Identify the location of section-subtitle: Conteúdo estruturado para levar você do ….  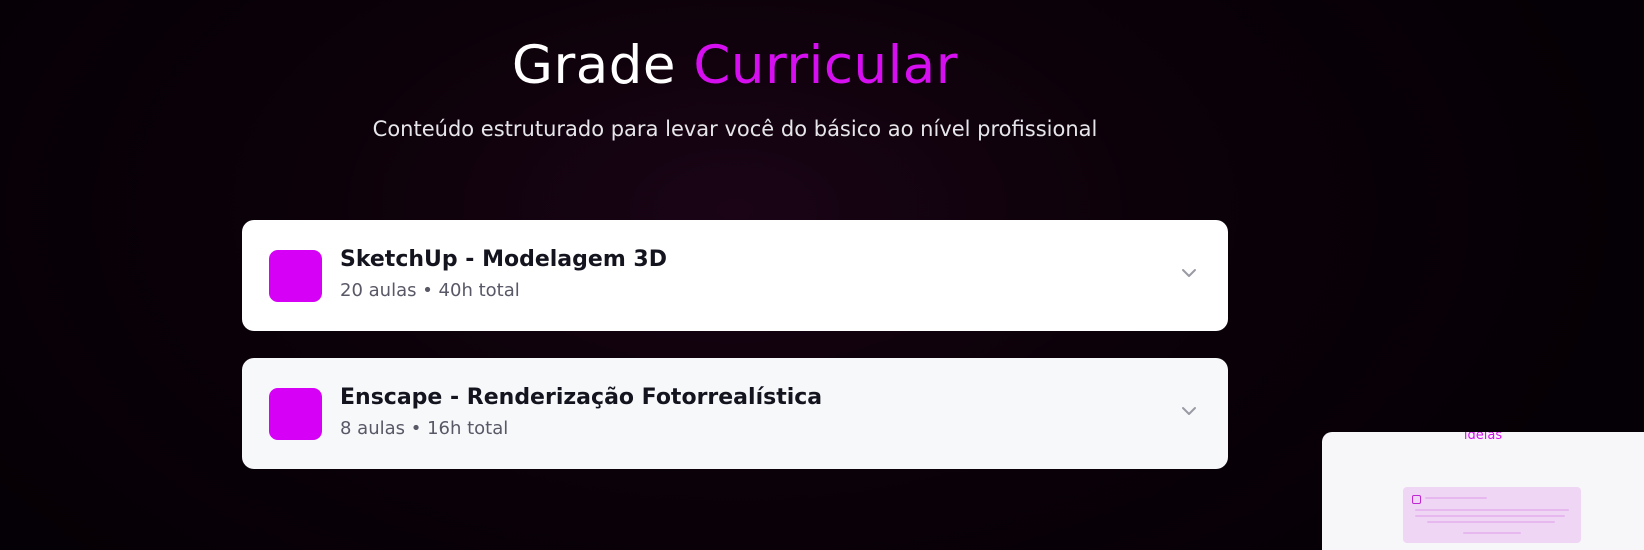
(735, 129).